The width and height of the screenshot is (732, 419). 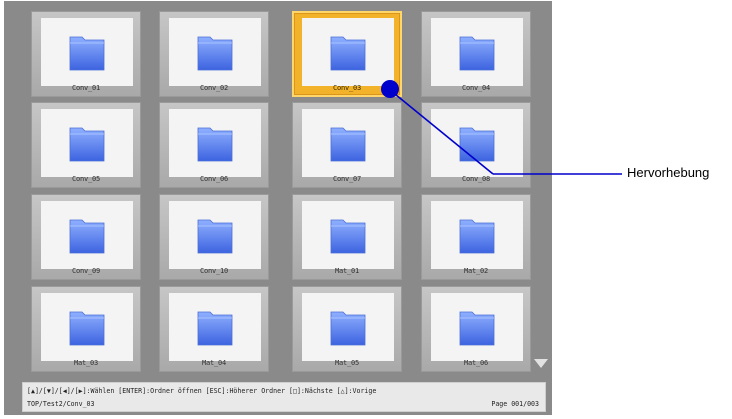 I want to click on callout-line, so click(x=501, y=127).